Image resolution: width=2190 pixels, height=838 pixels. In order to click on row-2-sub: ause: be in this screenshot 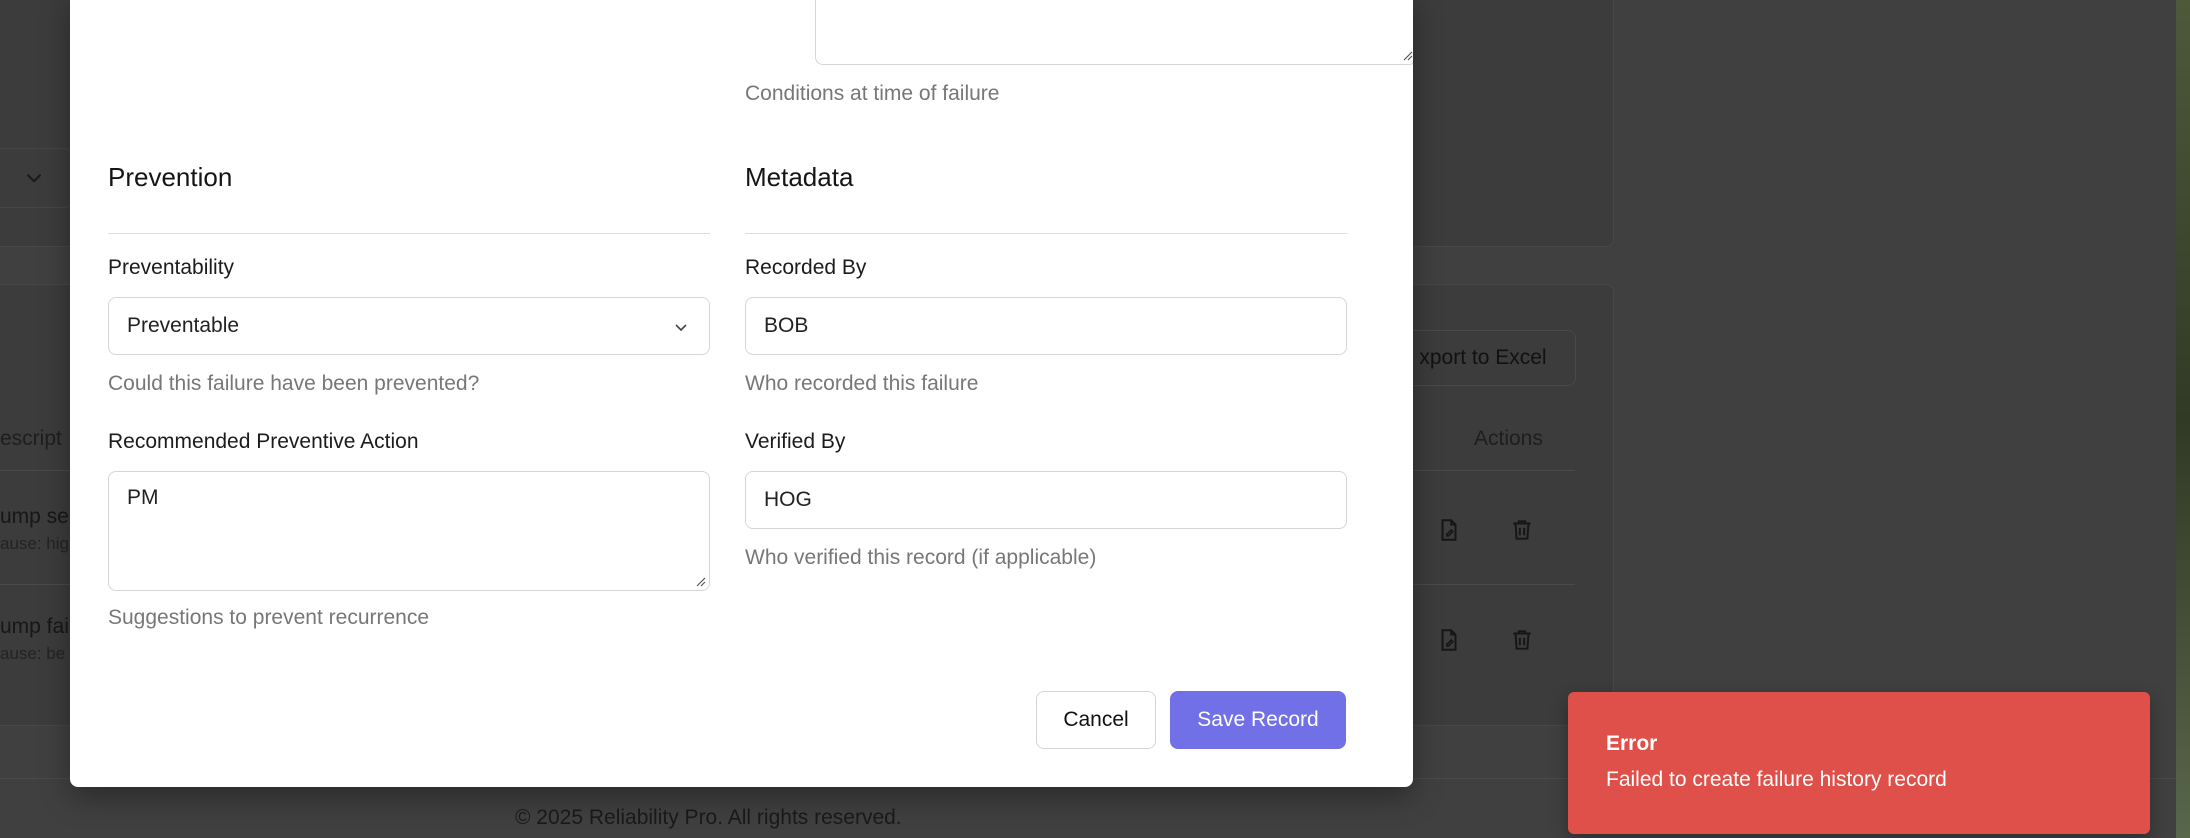, I will do `click(33, 653)`.